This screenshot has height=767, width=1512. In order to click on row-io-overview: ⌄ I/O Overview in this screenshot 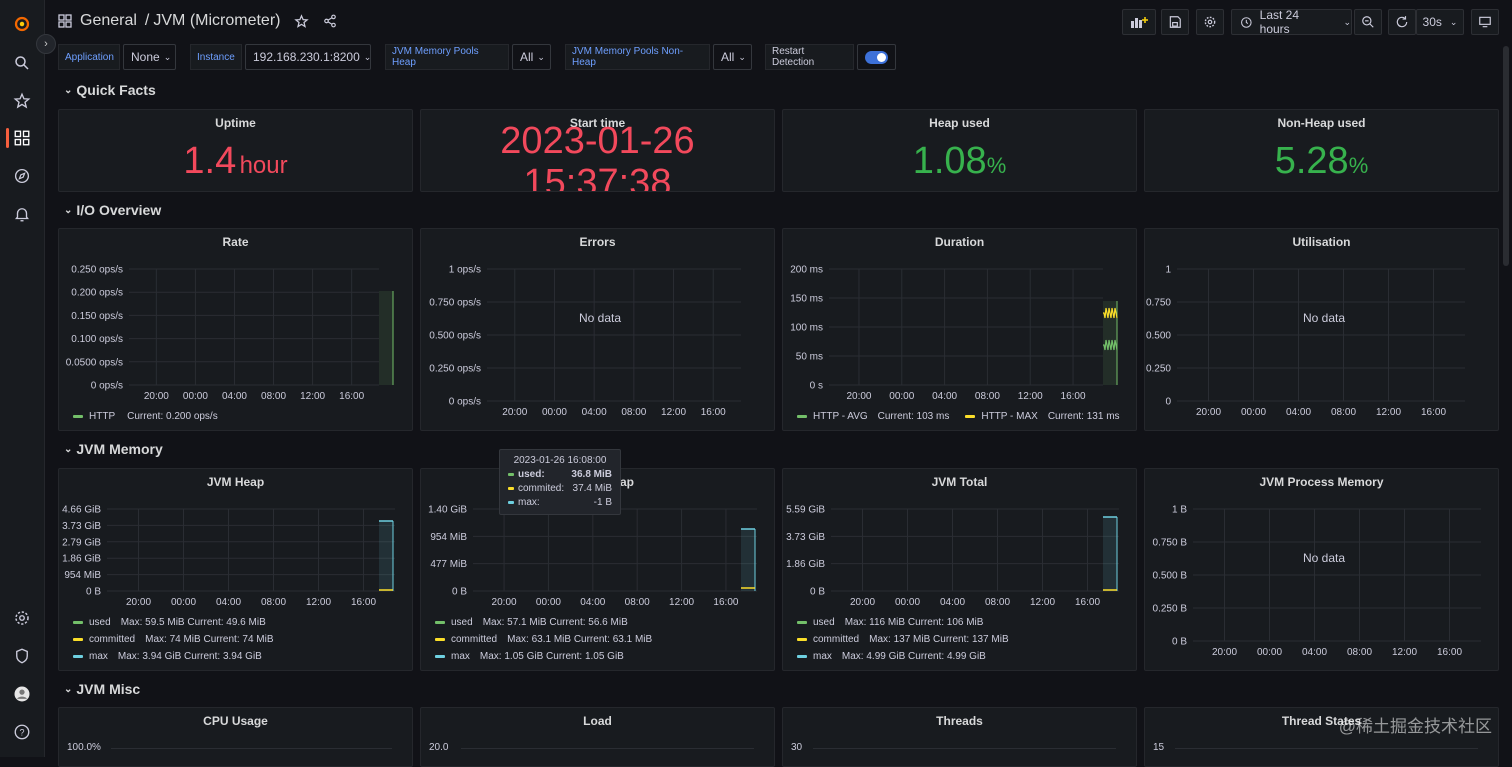, I will do `click(112, 210)`.